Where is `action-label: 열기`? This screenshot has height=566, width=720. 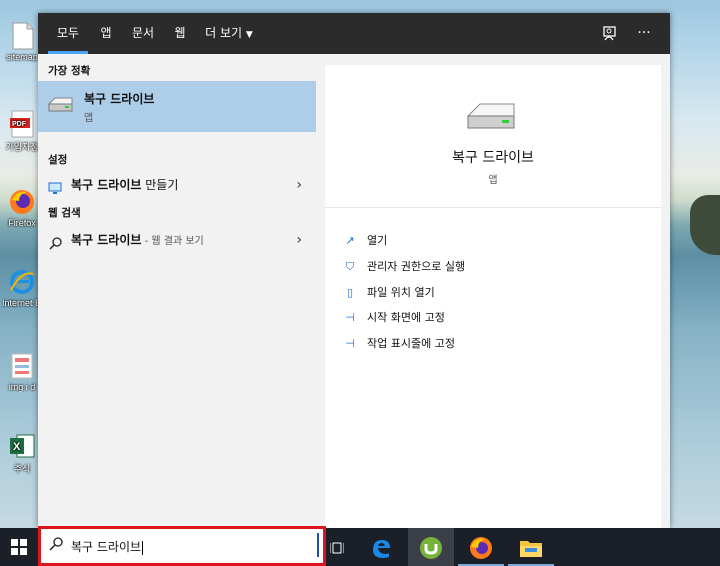
action-label: 열기 is located at coordinates (377, 240).